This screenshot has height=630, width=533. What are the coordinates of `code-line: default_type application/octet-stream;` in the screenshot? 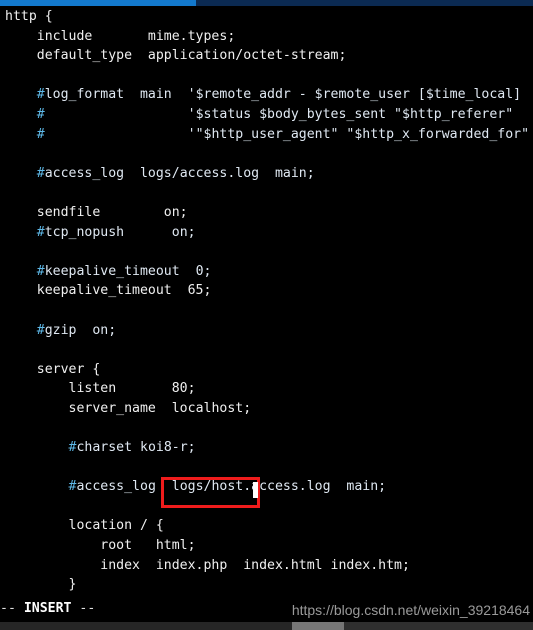 It's located at (266, 56).